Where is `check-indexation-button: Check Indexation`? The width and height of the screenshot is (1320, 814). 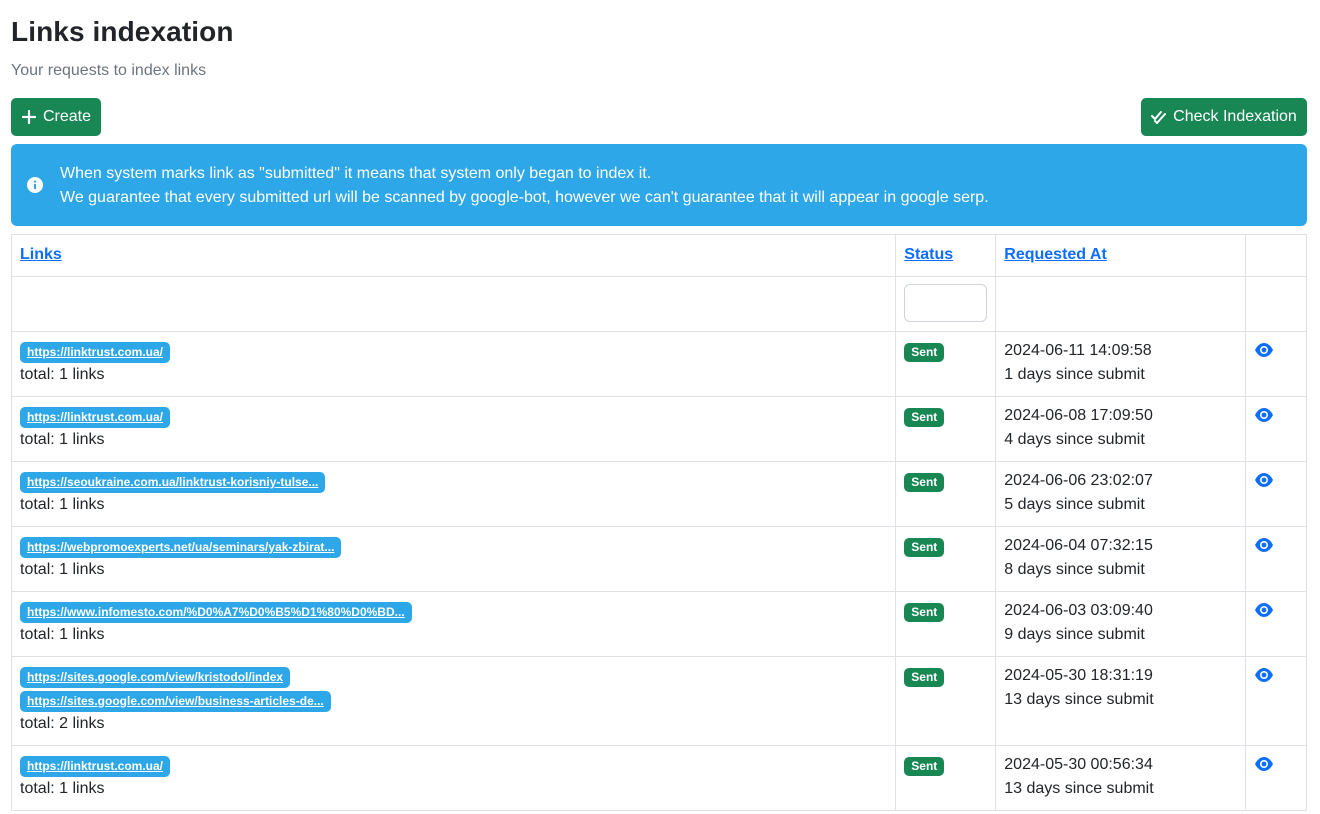 check-indexation-button: Check Indexation is located at coordinates (1224, 117).